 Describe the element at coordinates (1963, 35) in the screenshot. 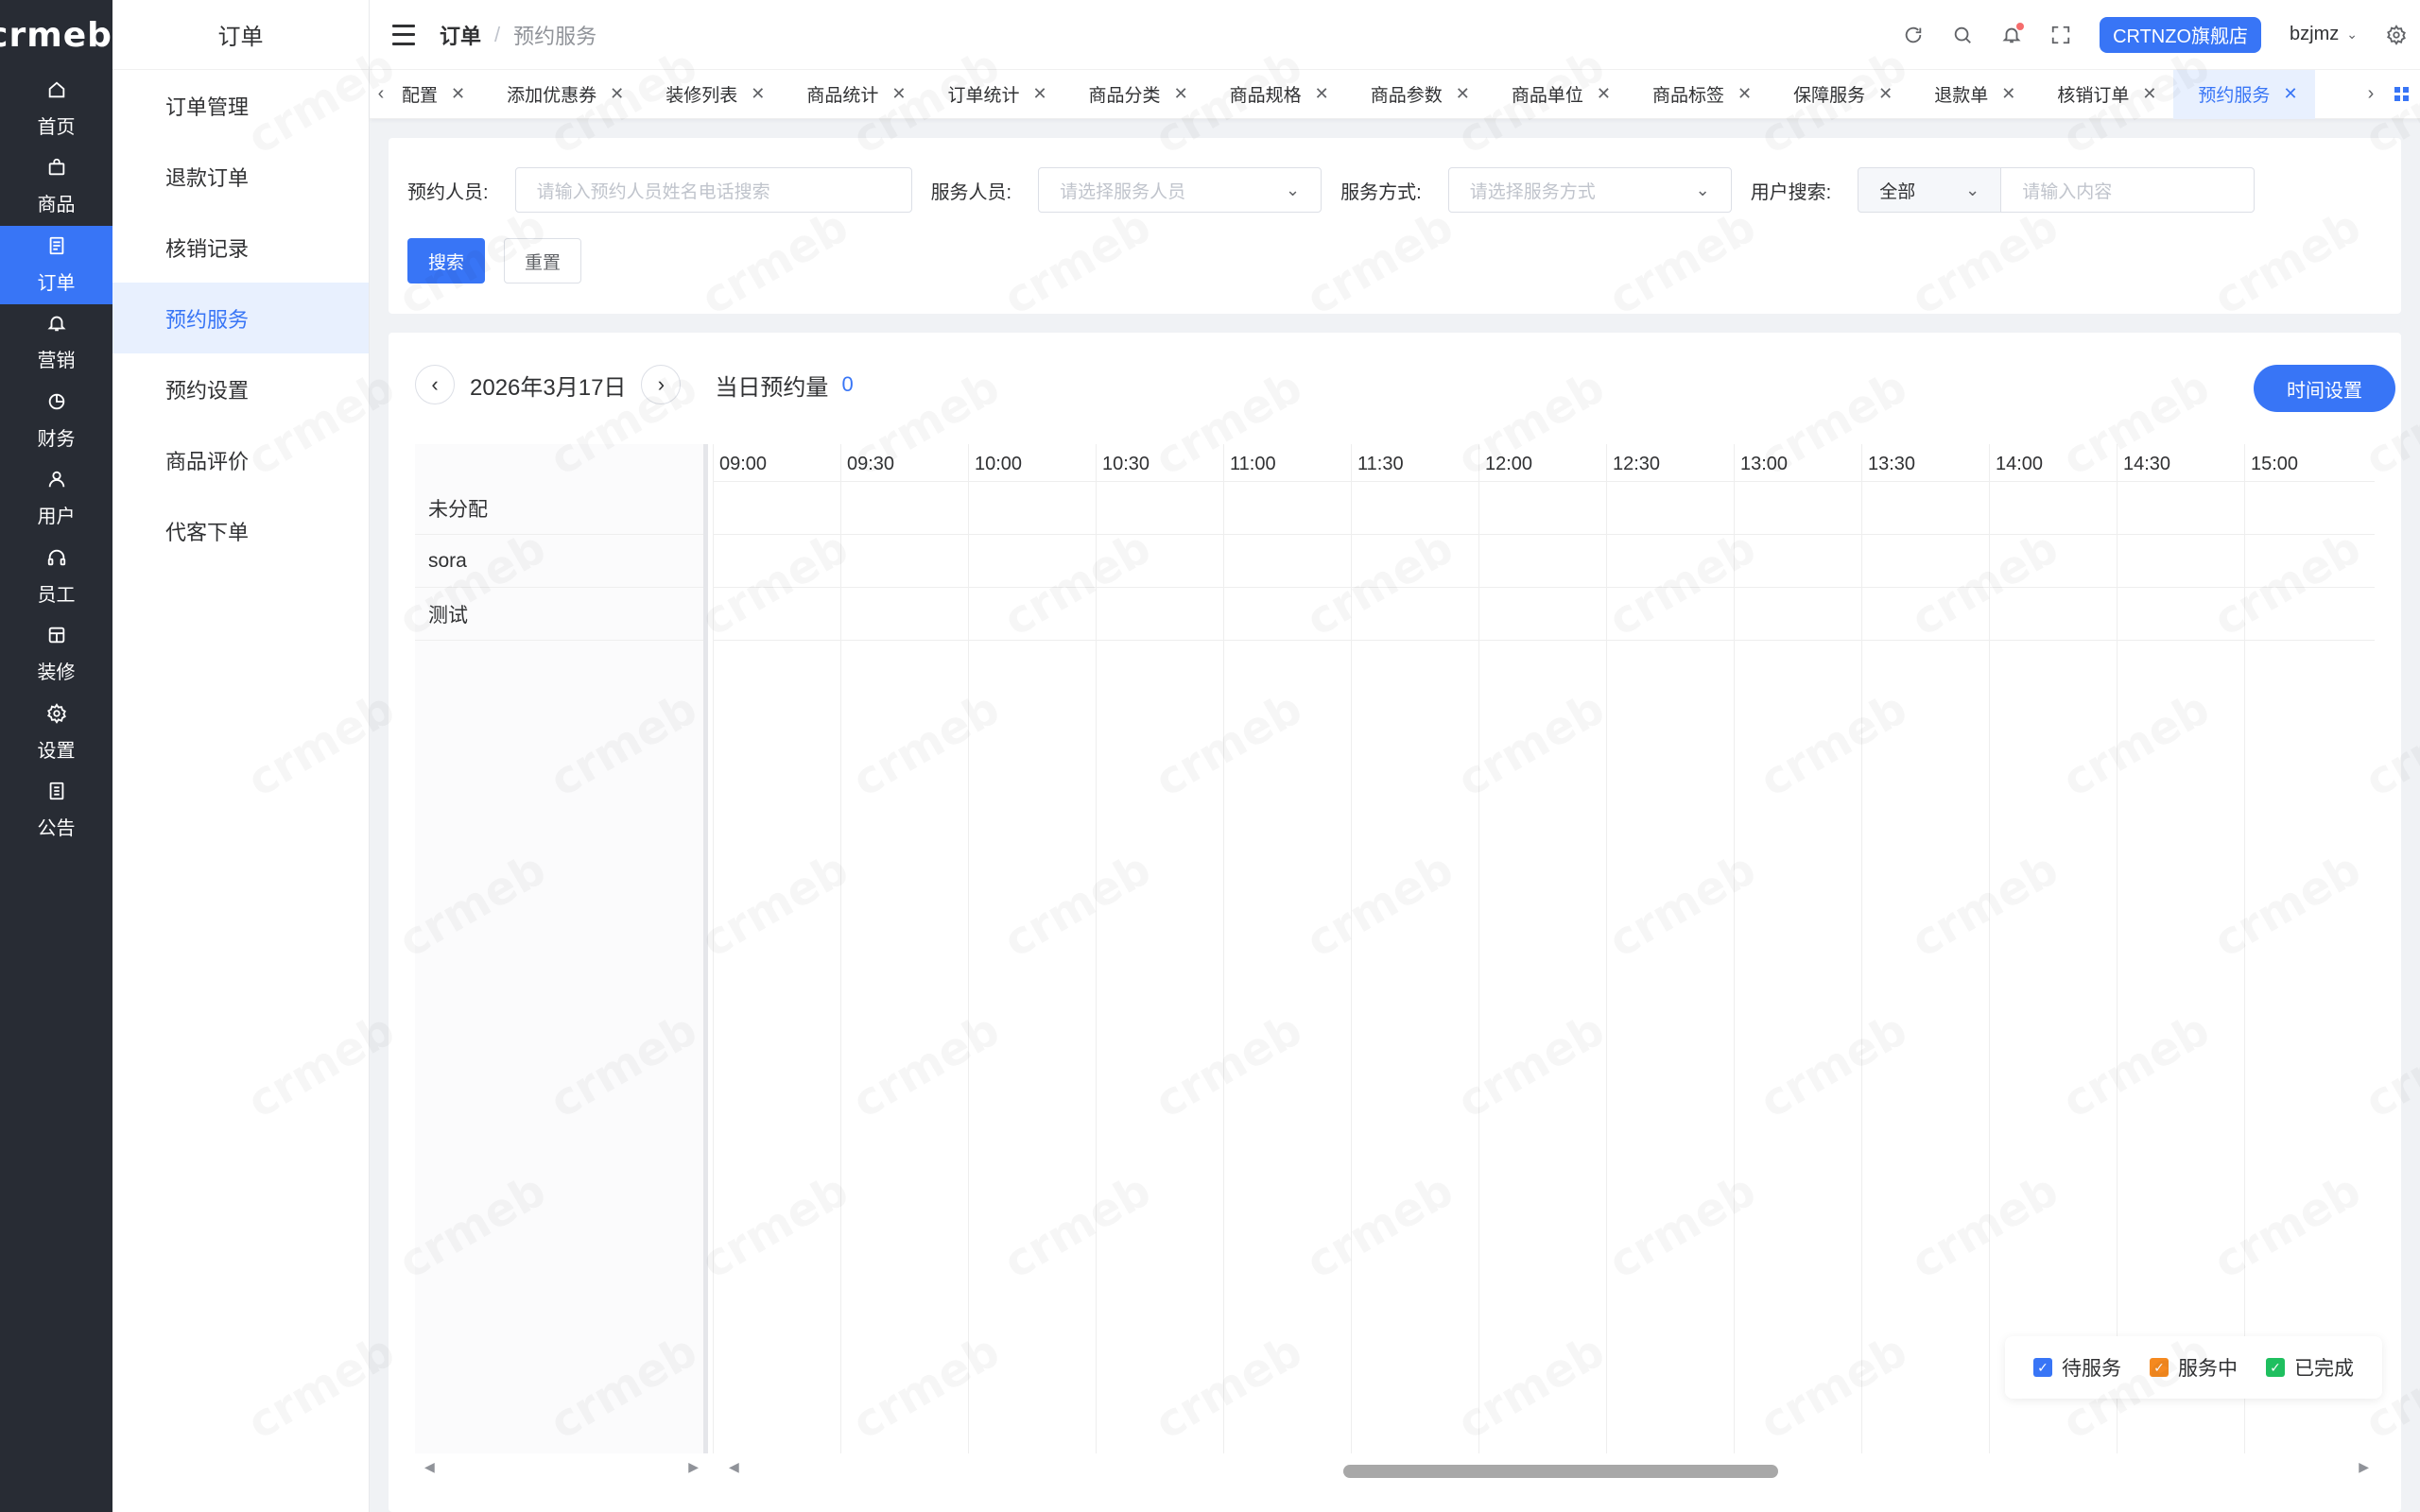

I see `search-icon` at that location.